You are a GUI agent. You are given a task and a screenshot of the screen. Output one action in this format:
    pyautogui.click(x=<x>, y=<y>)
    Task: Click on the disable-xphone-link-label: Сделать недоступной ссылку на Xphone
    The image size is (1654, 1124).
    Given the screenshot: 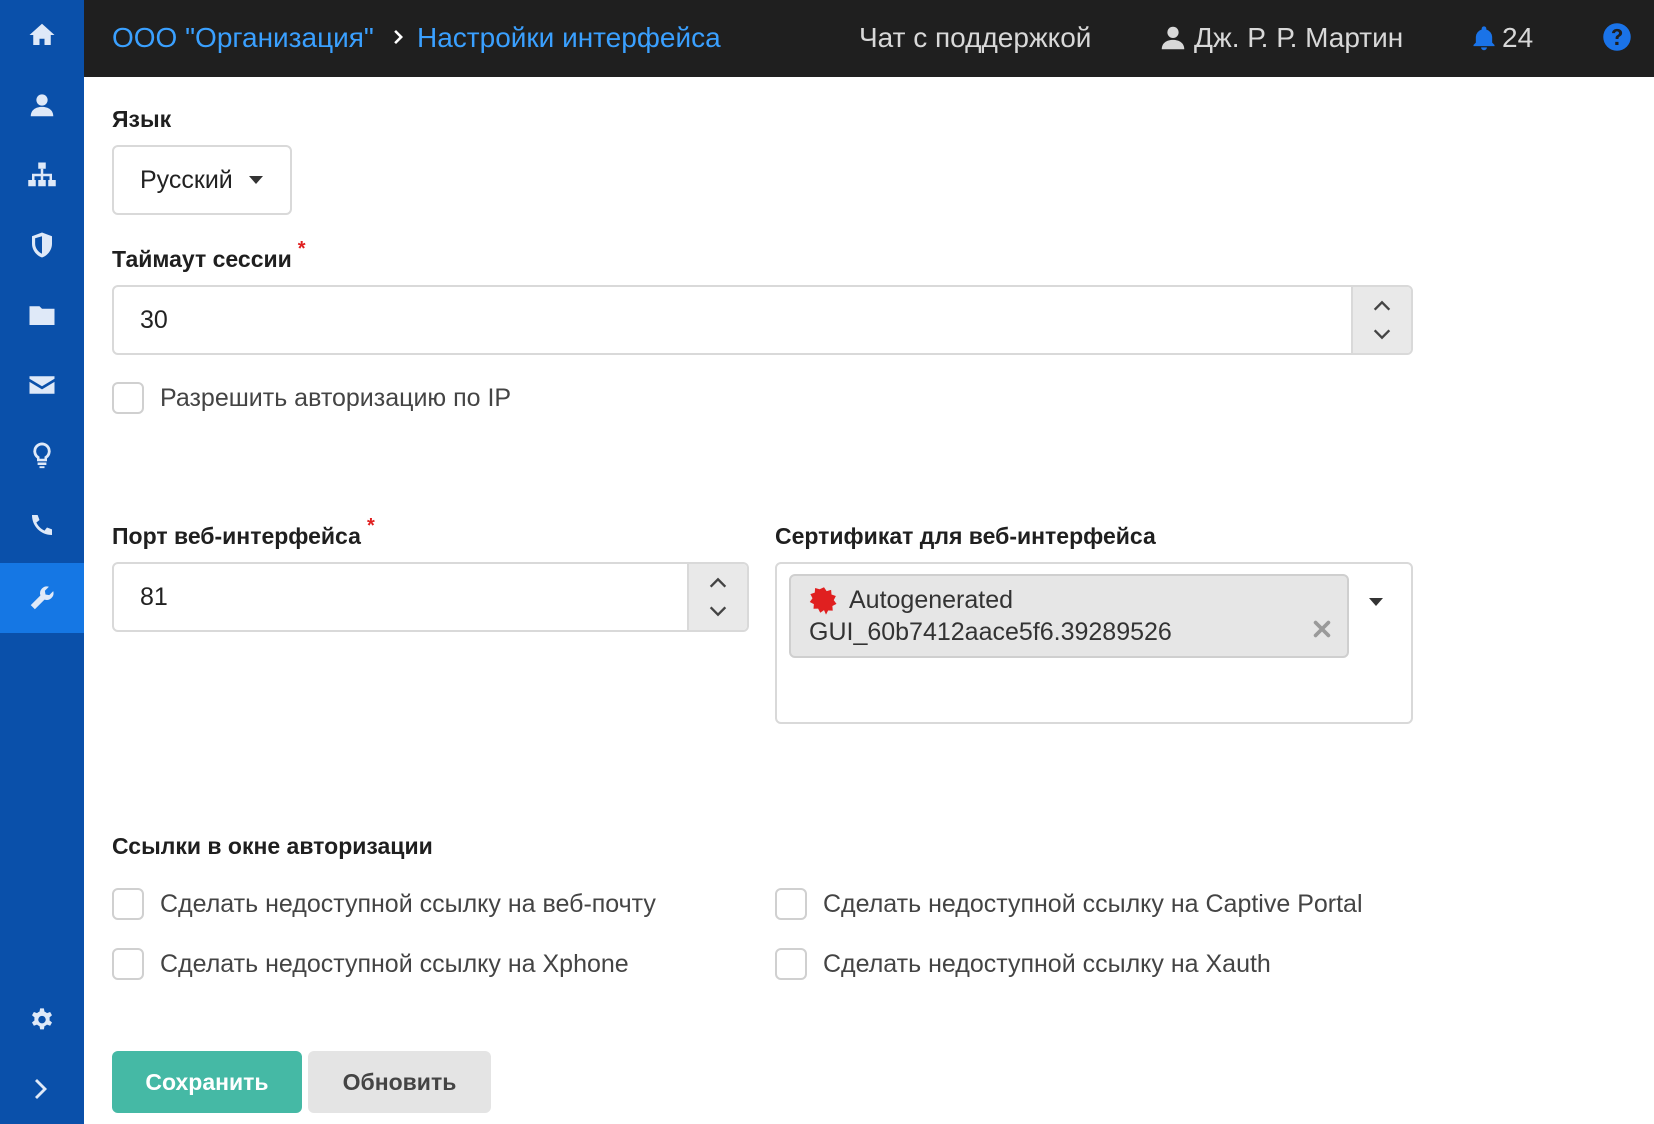 What is the action you would take?
    pyautogui.click(x=394, y=964)
    